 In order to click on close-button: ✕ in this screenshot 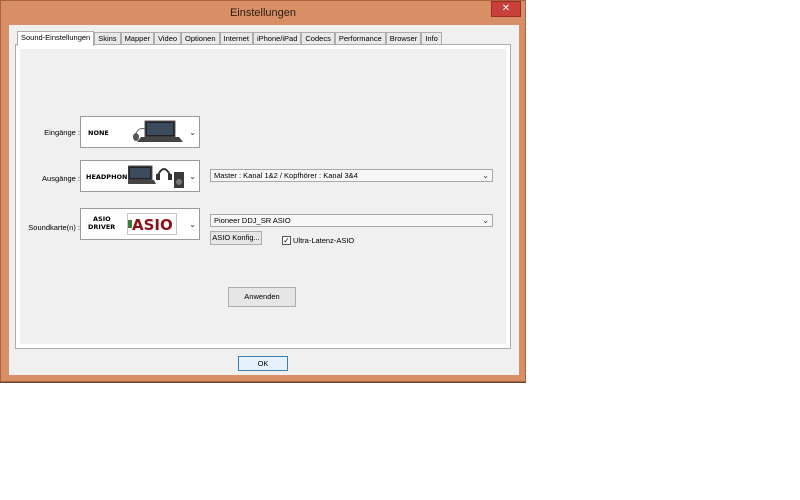, I will do `click(506, 9)`.